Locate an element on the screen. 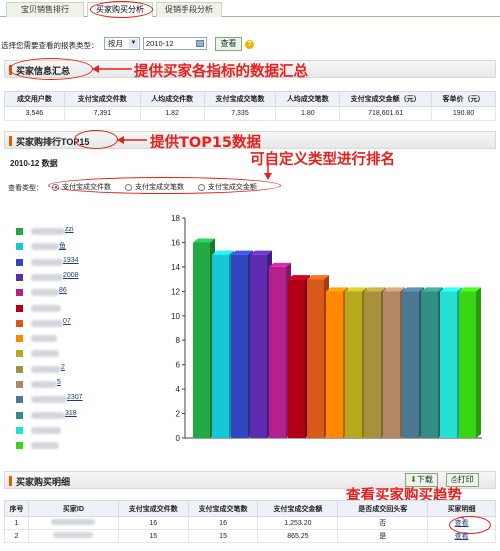 The image size is (500, 551). y-tick-label: 16 is located at coordinates (175, 242).